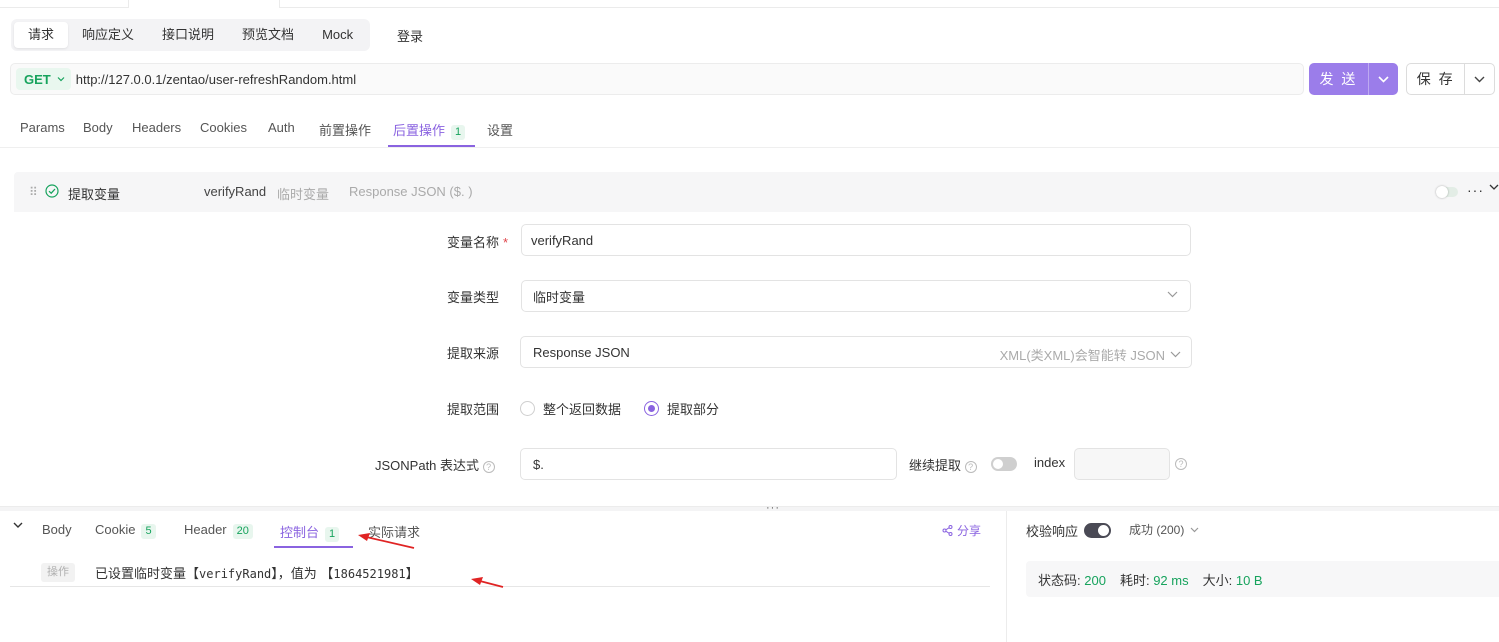  I want to click on drag-handle-icon: ⠿, so click(33, 192).